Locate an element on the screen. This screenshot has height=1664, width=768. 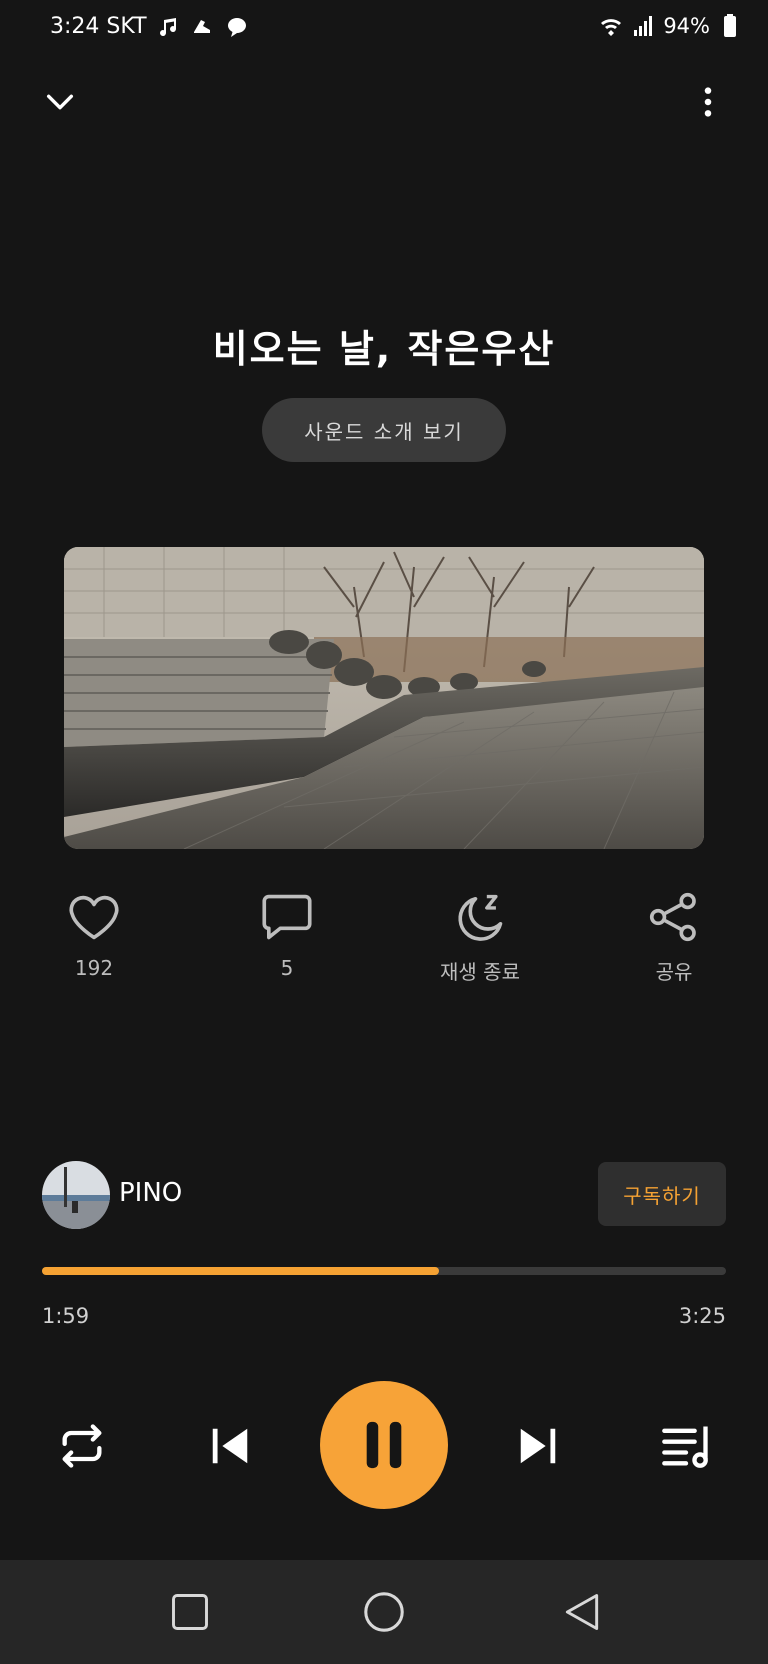
comment-count: 5 is located at coordinates (287, 968).